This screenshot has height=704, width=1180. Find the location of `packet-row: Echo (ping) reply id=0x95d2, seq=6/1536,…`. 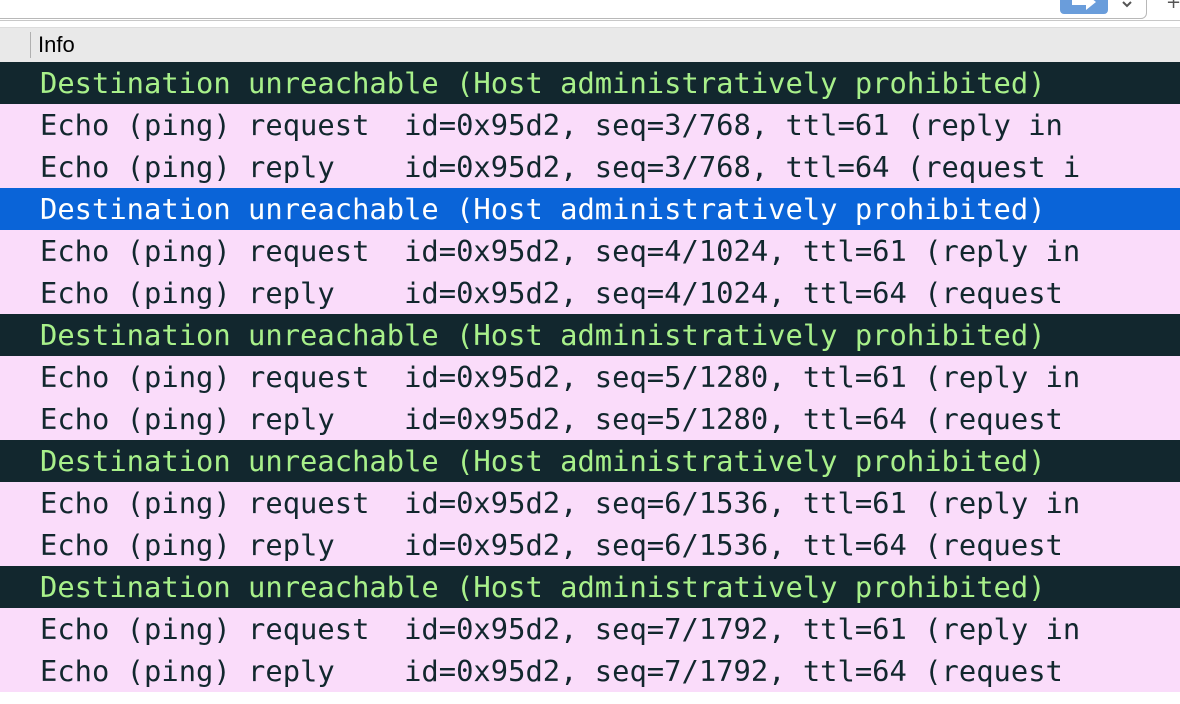

packet-row: Echo (ping) reply id=0x95d2, seq=6/1536,… is located at coordinates (590, 545).